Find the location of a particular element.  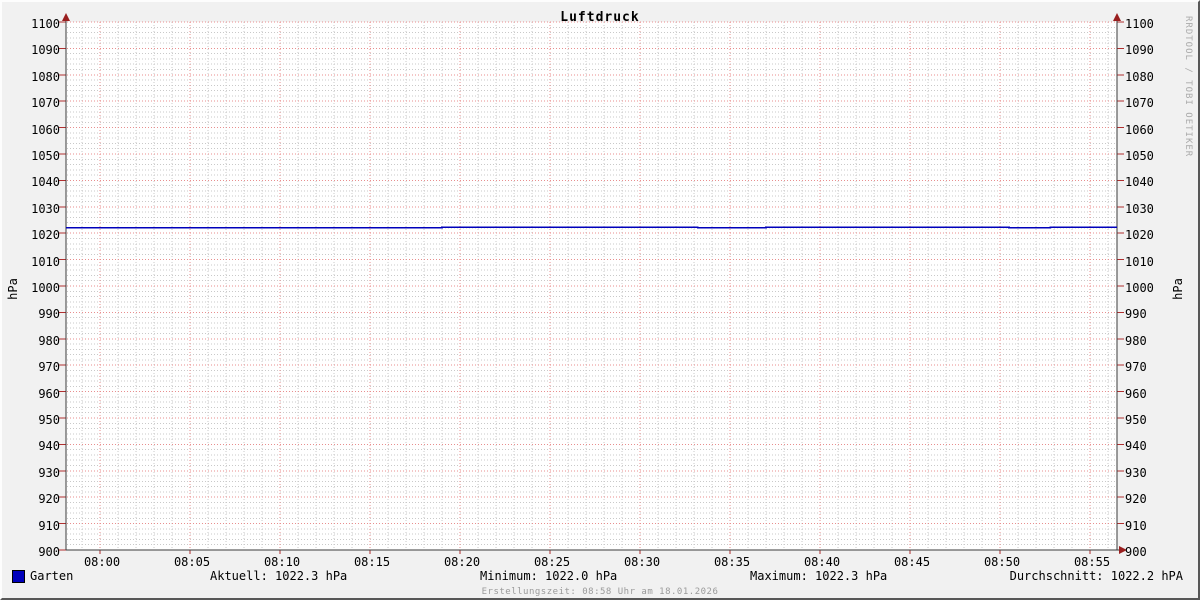

y-tick-label-right: 920 is located at coordinates (1136, 499).